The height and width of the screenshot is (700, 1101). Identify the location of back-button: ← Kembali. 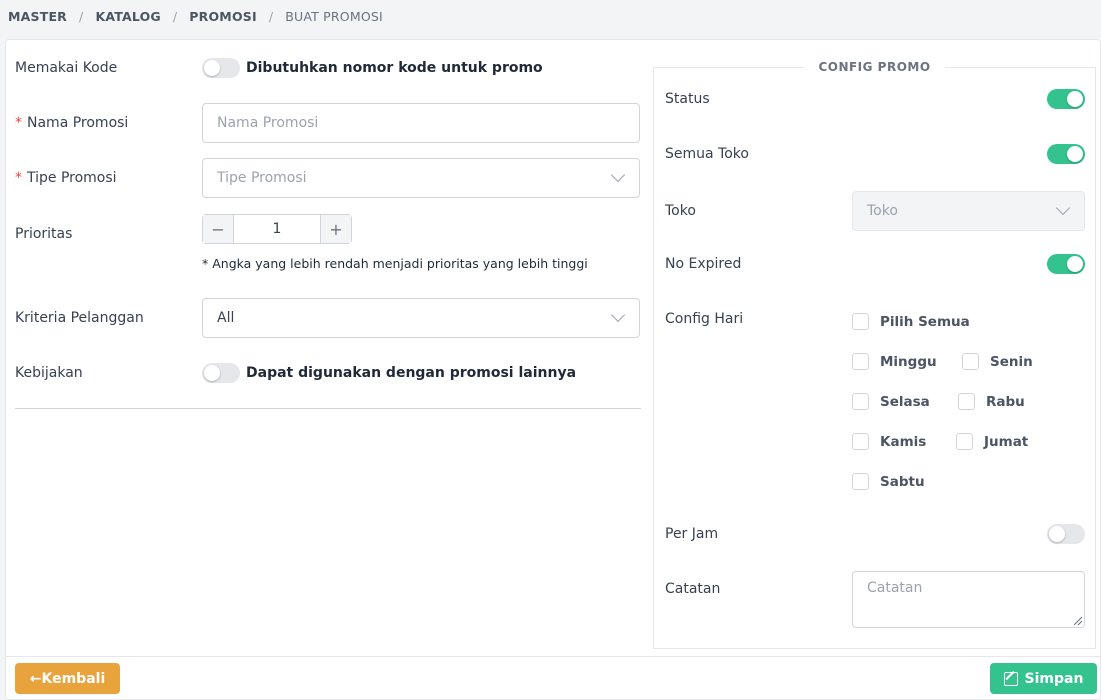
(67, 678).